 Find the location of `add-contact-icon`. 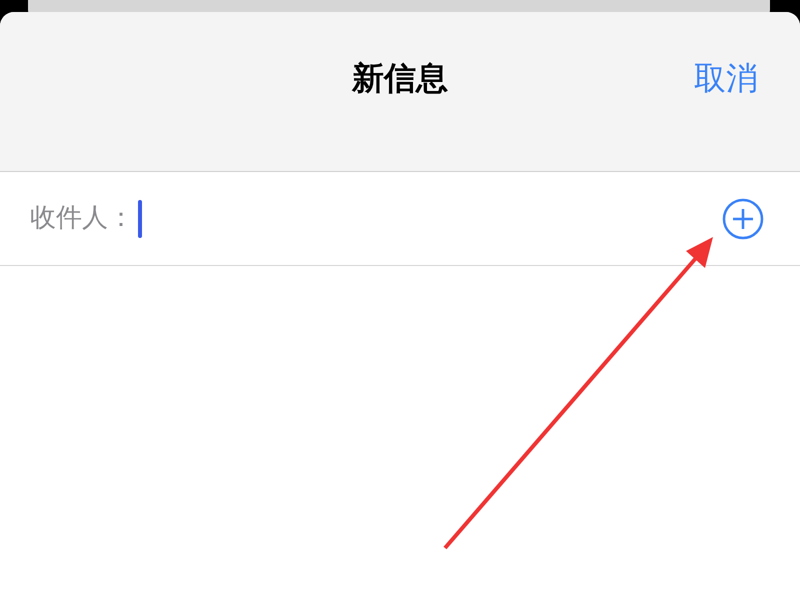

add-contact-icon is located at coordinates (743, 219).